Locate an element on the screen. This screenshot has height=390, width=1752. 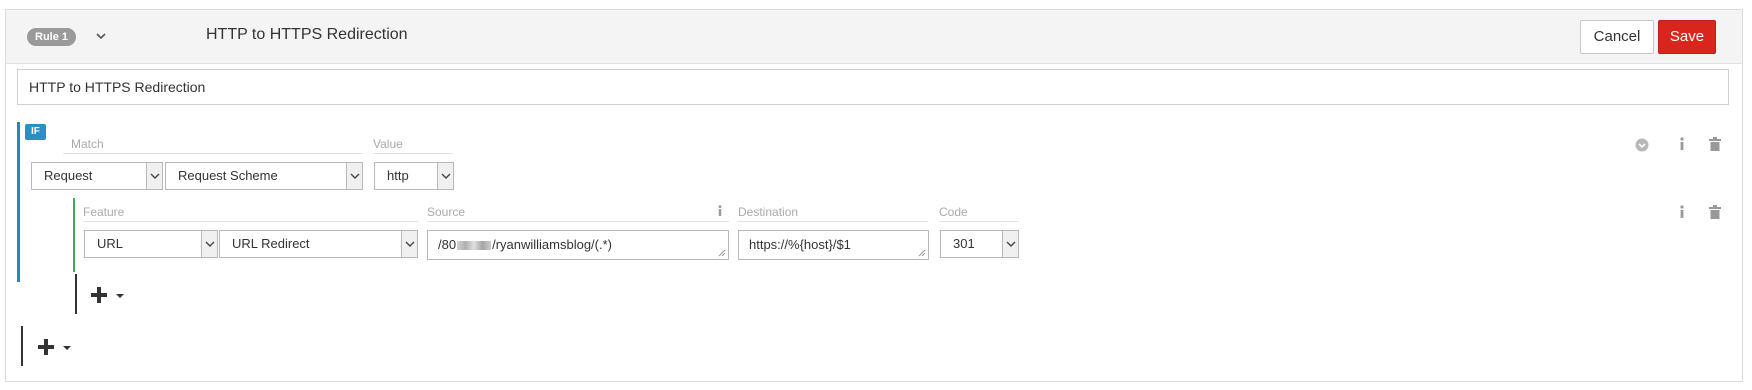
source-suffix: /ryanwilliamsblog/(.*) is located at coordinates (552, 244).